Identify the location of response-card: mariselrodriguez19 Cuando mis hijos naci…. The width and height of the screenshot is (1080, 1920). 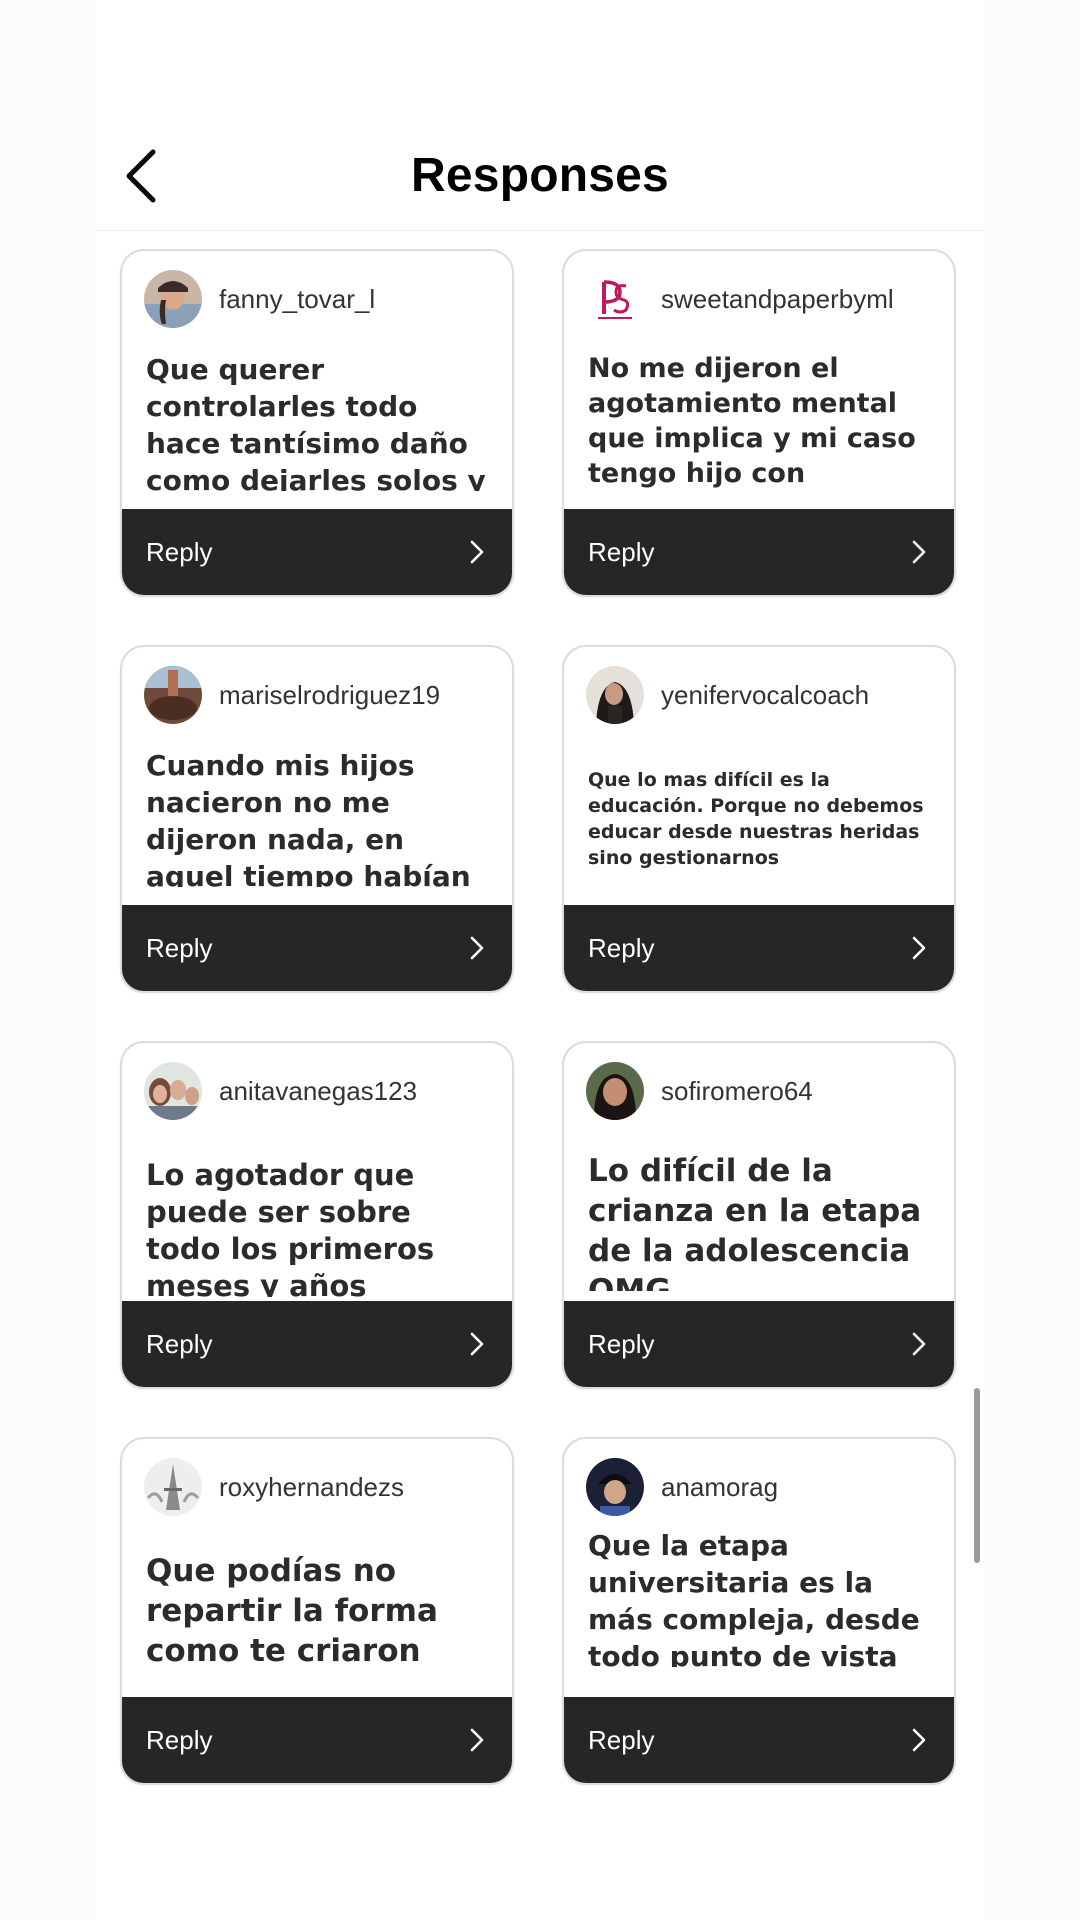
(317, 819).